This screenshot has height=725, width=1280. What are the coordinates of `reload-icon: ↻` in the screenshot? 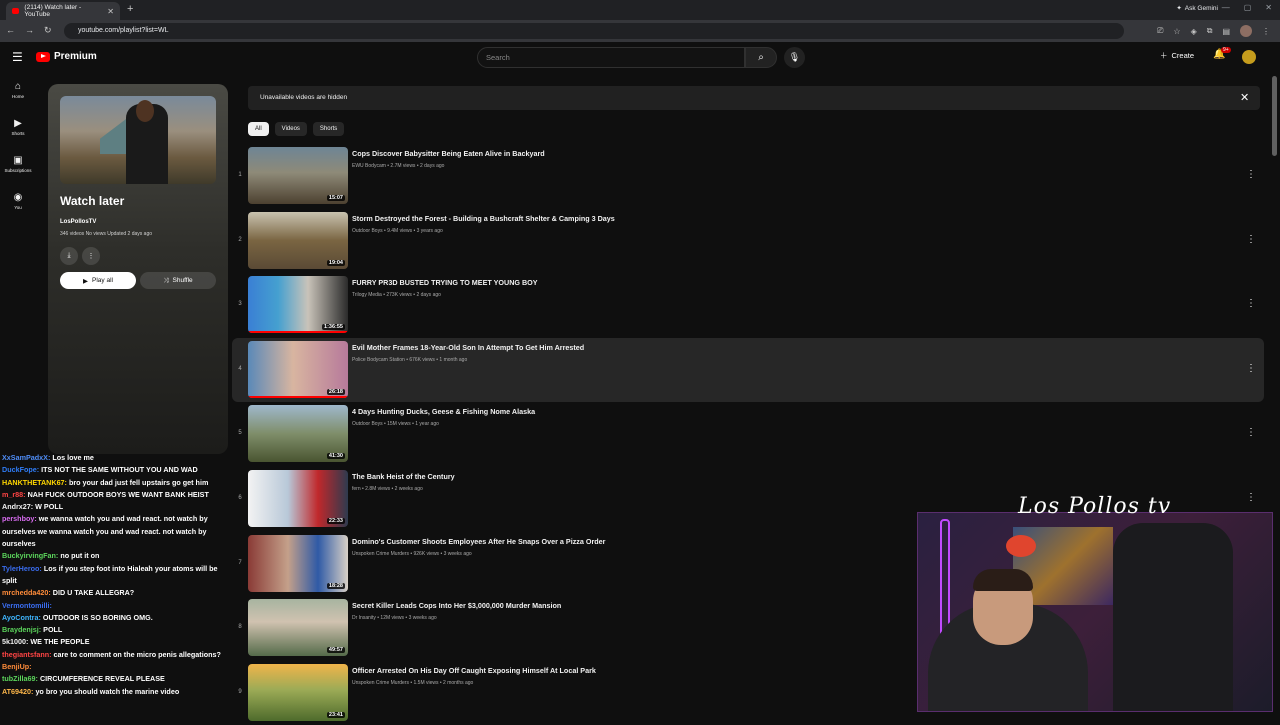 It's located at (48, 30).